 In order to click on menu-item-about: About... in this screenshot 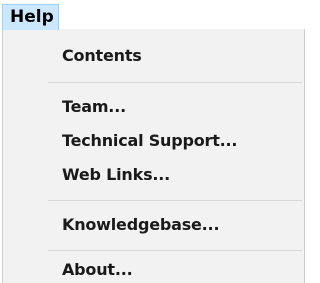, I will do `click(97, 268)`.